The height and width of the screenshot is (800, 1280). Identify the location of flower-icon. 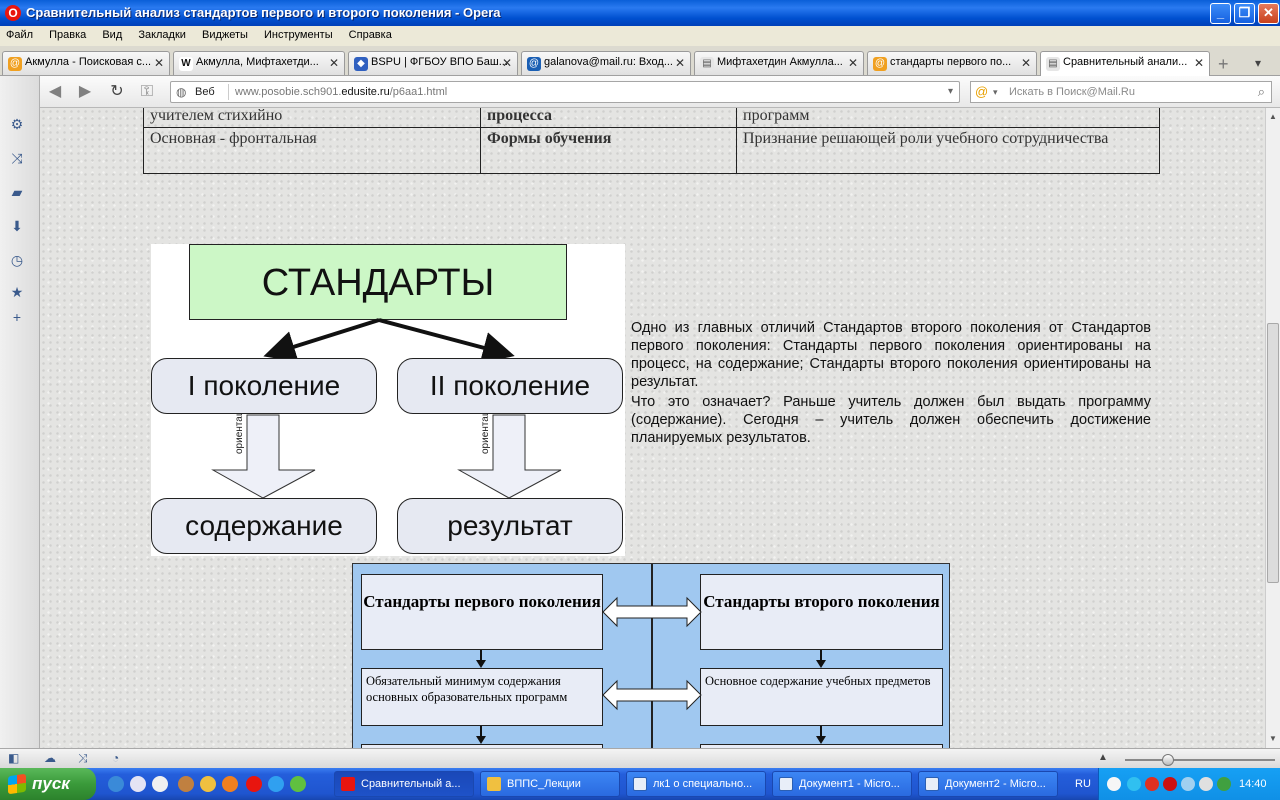
(298, 784).